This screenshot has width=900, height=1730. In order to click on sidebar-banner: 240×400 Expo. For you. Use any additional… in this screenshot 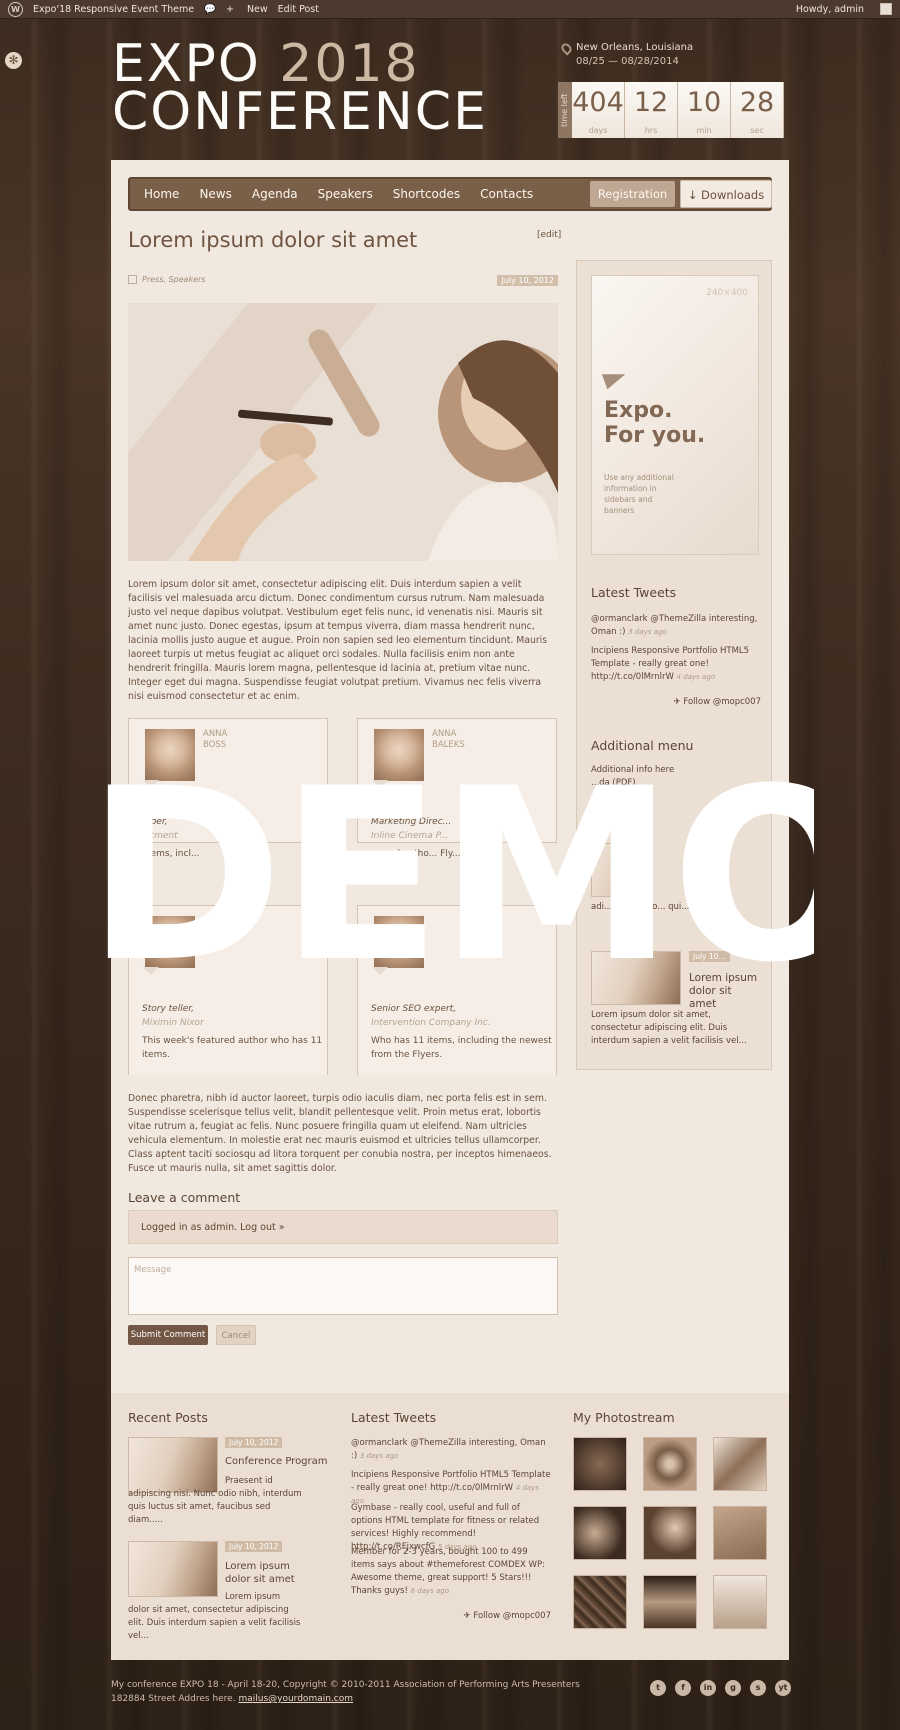, I will do `click(675, 415)`.